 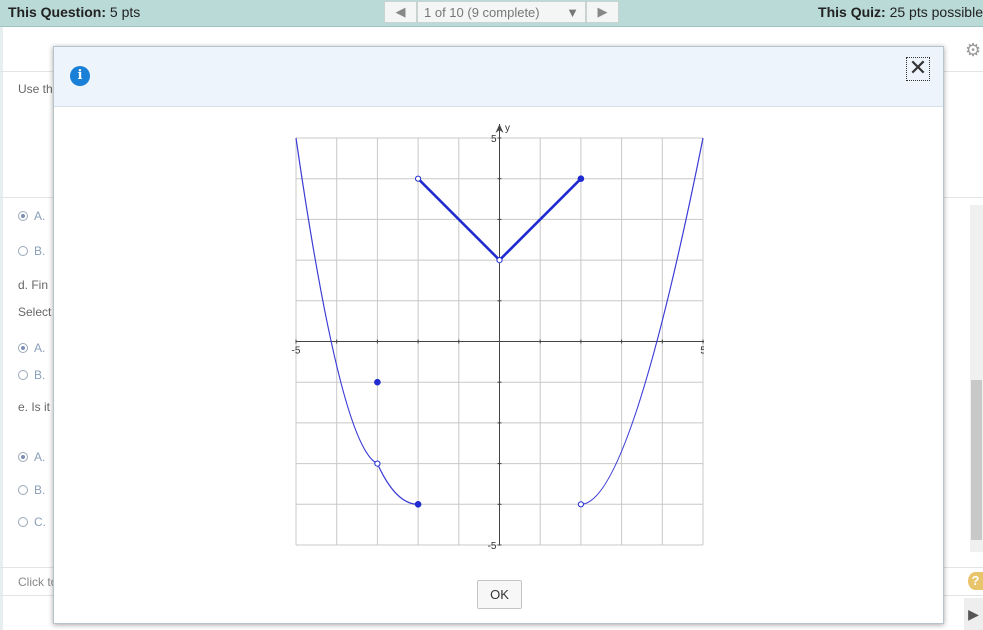 I want to click on ok-button: OK, so click(x=499, y=594).